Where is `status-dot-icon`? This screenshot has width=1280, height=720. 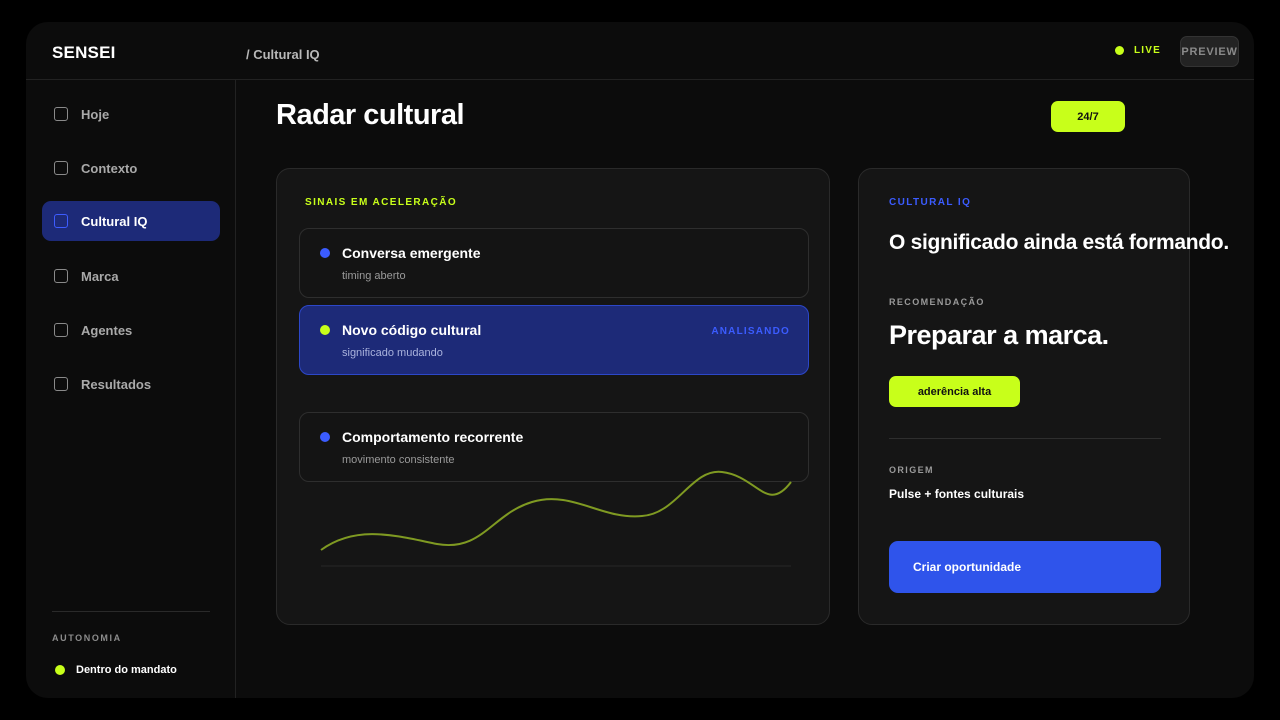 status-dot-icon is located at coordinates (60, 670).